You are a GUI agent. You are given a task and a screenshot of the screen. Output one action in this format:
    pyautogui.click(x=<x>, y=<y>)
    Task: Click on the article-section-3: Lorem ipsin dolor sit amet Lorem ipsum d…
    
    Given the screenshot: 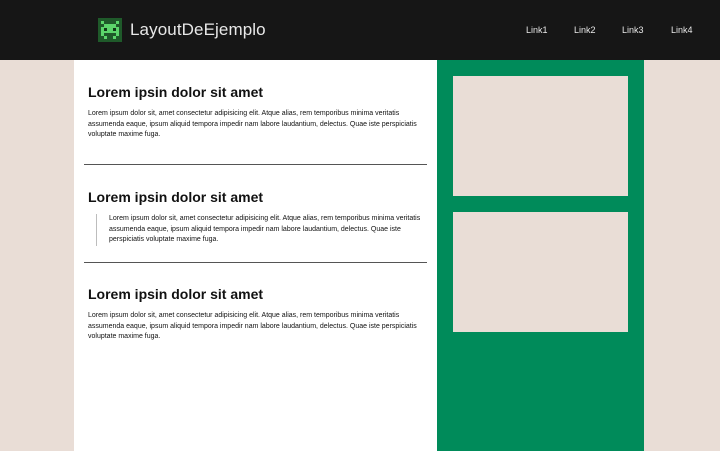 What is the action you would take?
    pyautogui.click(x=257, y=314)
    